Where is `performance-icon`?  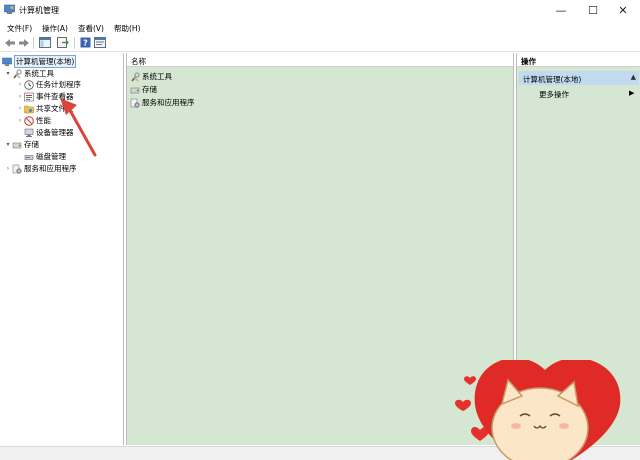
performance-icon is located at coordinates (29, 120).